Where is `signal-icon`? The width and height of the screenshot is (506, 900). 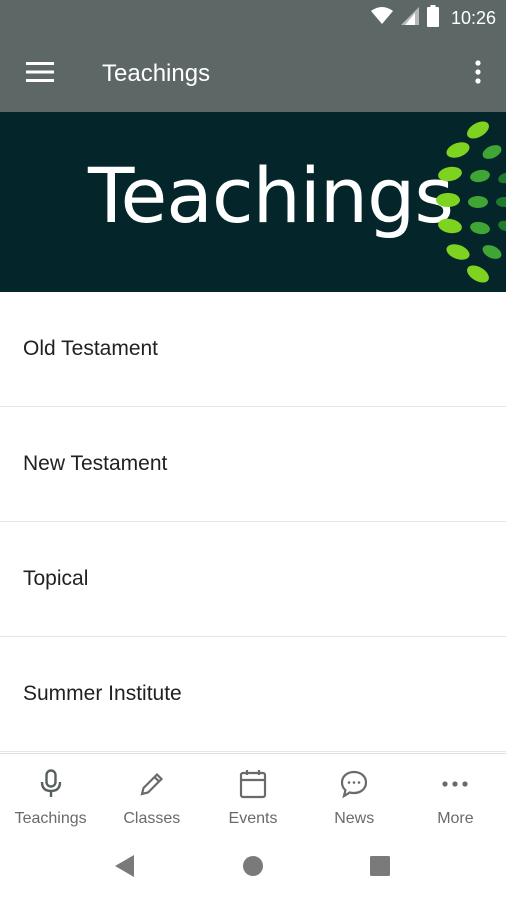 signal-icon is located at coordinates (409, 18).